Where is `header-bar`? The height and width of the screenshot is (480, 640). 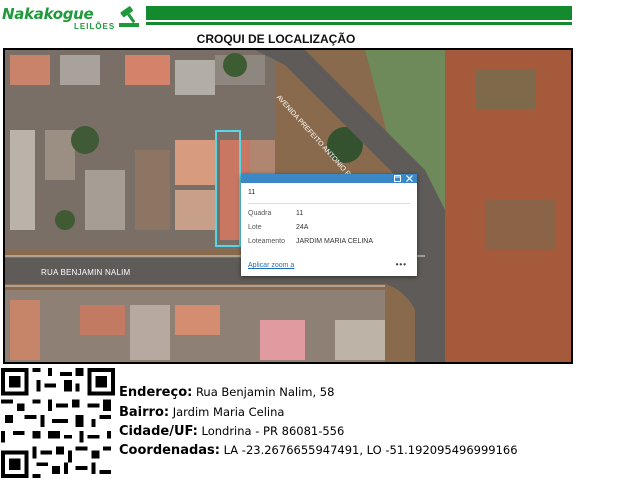
header-bar is located at coordinates (359, 13).